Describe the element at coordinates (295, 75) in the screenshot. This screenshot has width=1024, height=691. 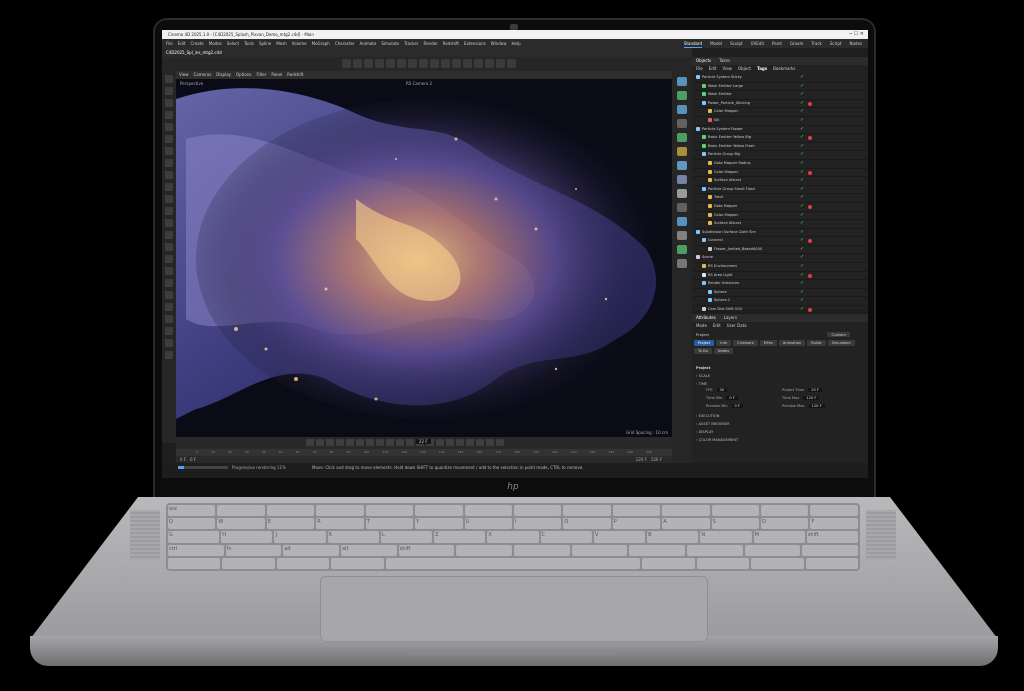
I see `view-menu-redshift: Redshift` at that location.